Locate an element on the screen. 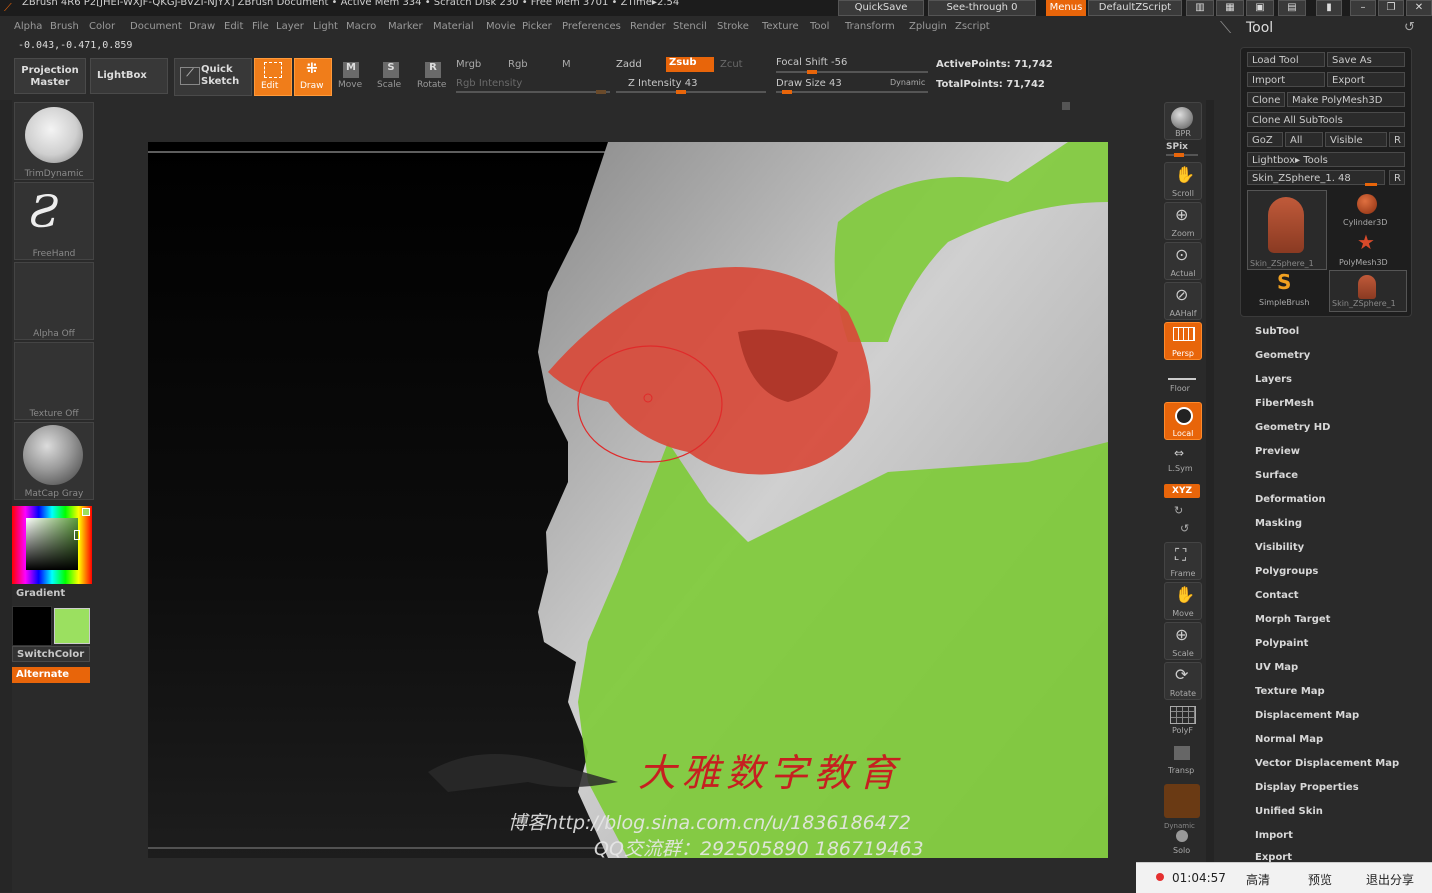 Image resolution: width=1432 pixels, height=893 pixels. ghost-button is located at coordinates (1182, 801).